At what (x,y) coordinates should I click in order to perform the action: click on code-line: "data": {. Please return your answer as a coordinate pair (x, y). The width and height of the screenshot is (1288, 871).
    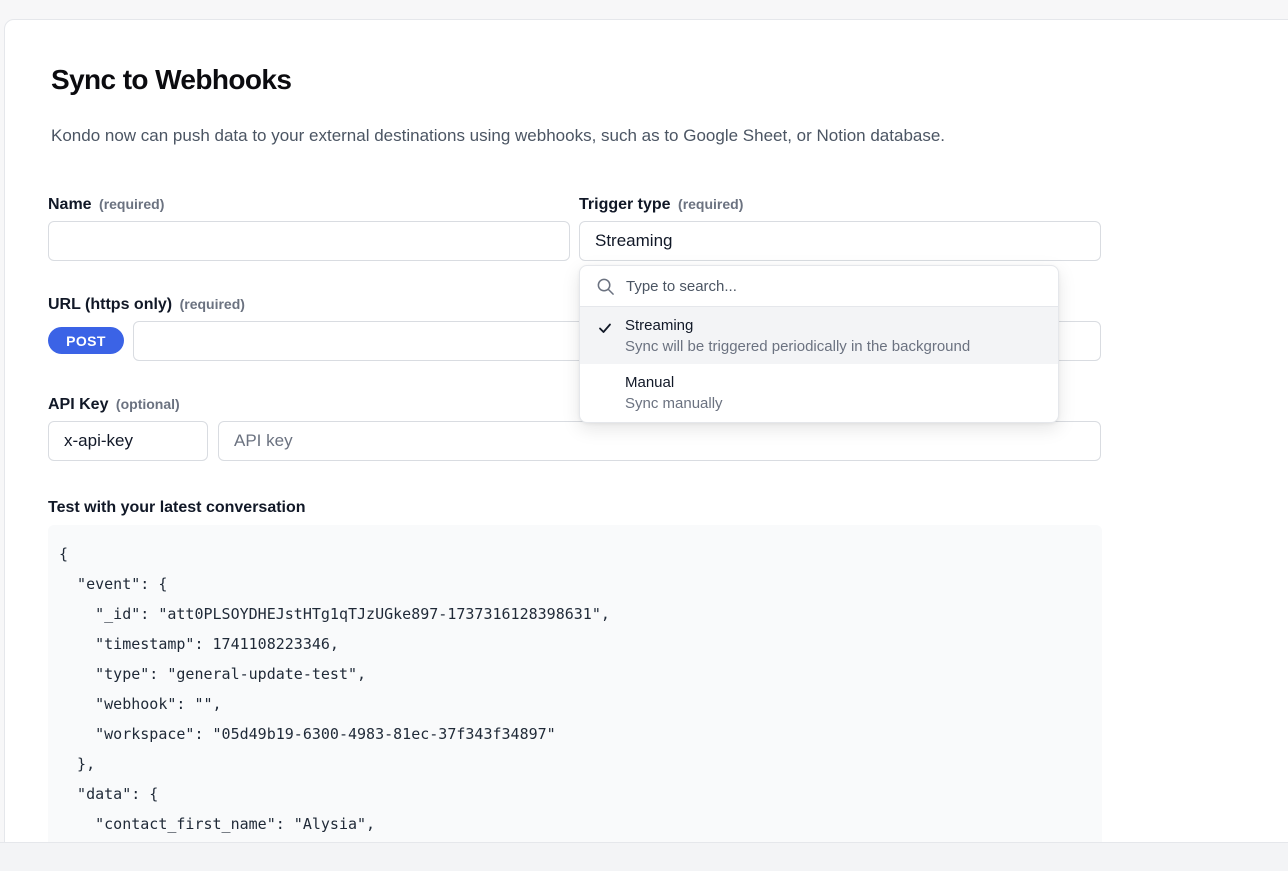
    Looking at the image, I should click on (109, 794).